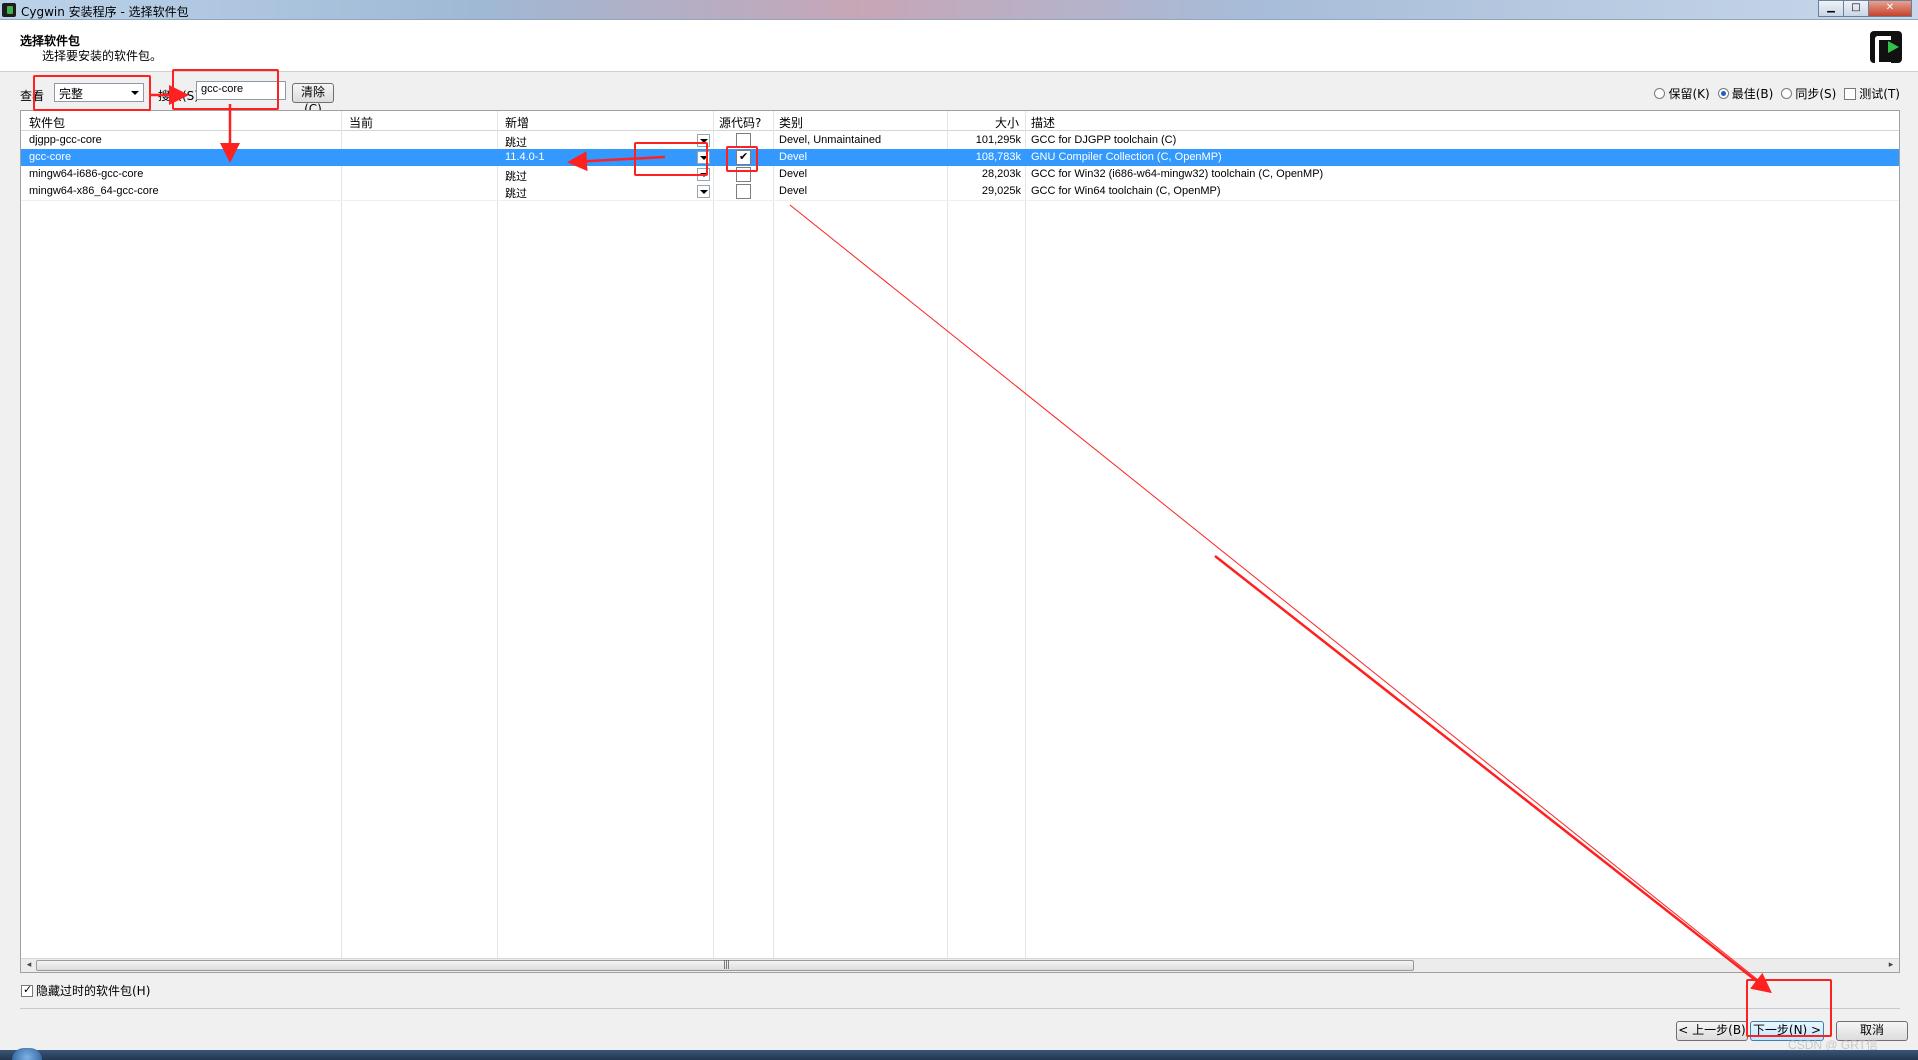  Describe the element at coordinates (93, 991) in the screenshot. I see `hide-obsolete-label: 隐藏过时的软件包(H)` at that location.